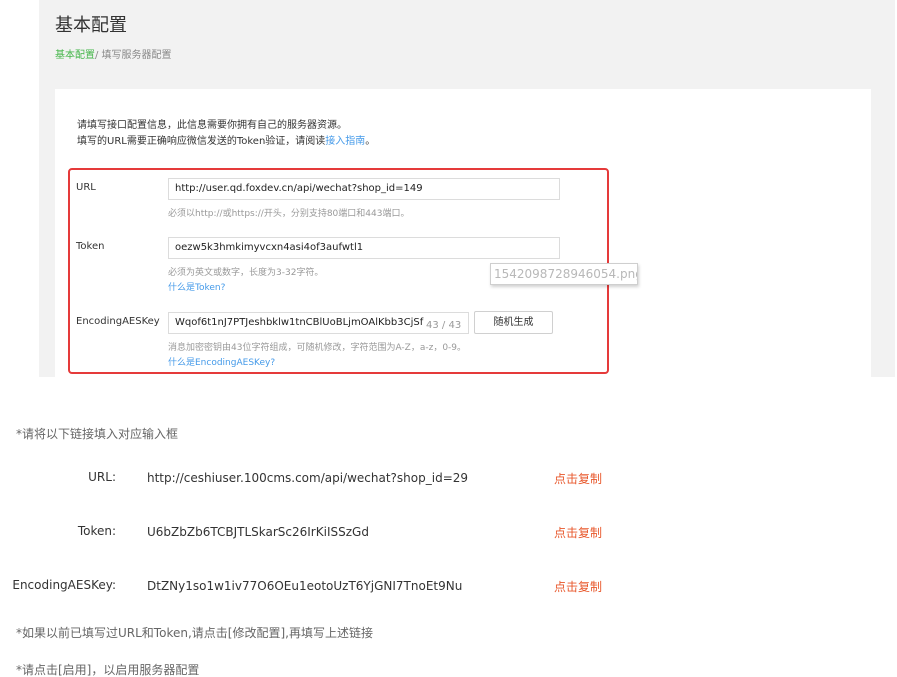 The width and height of the screenshot is (897, 677). Describe the element at coordinates (102, 477) in the screenshot. I see `copy-row-url-label: URL:` at that location.